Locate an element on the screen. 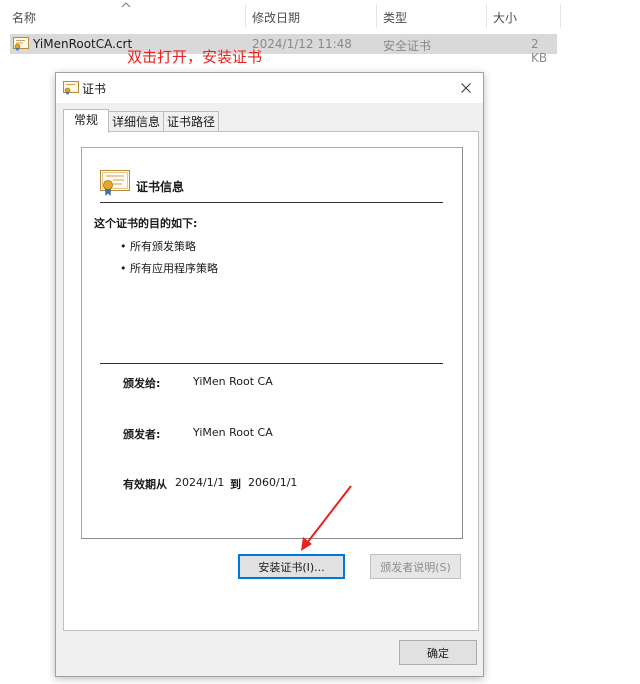 The height and width of the screenshot is (684, 640). certificate-large-icon is located at coordinates (115, 183).